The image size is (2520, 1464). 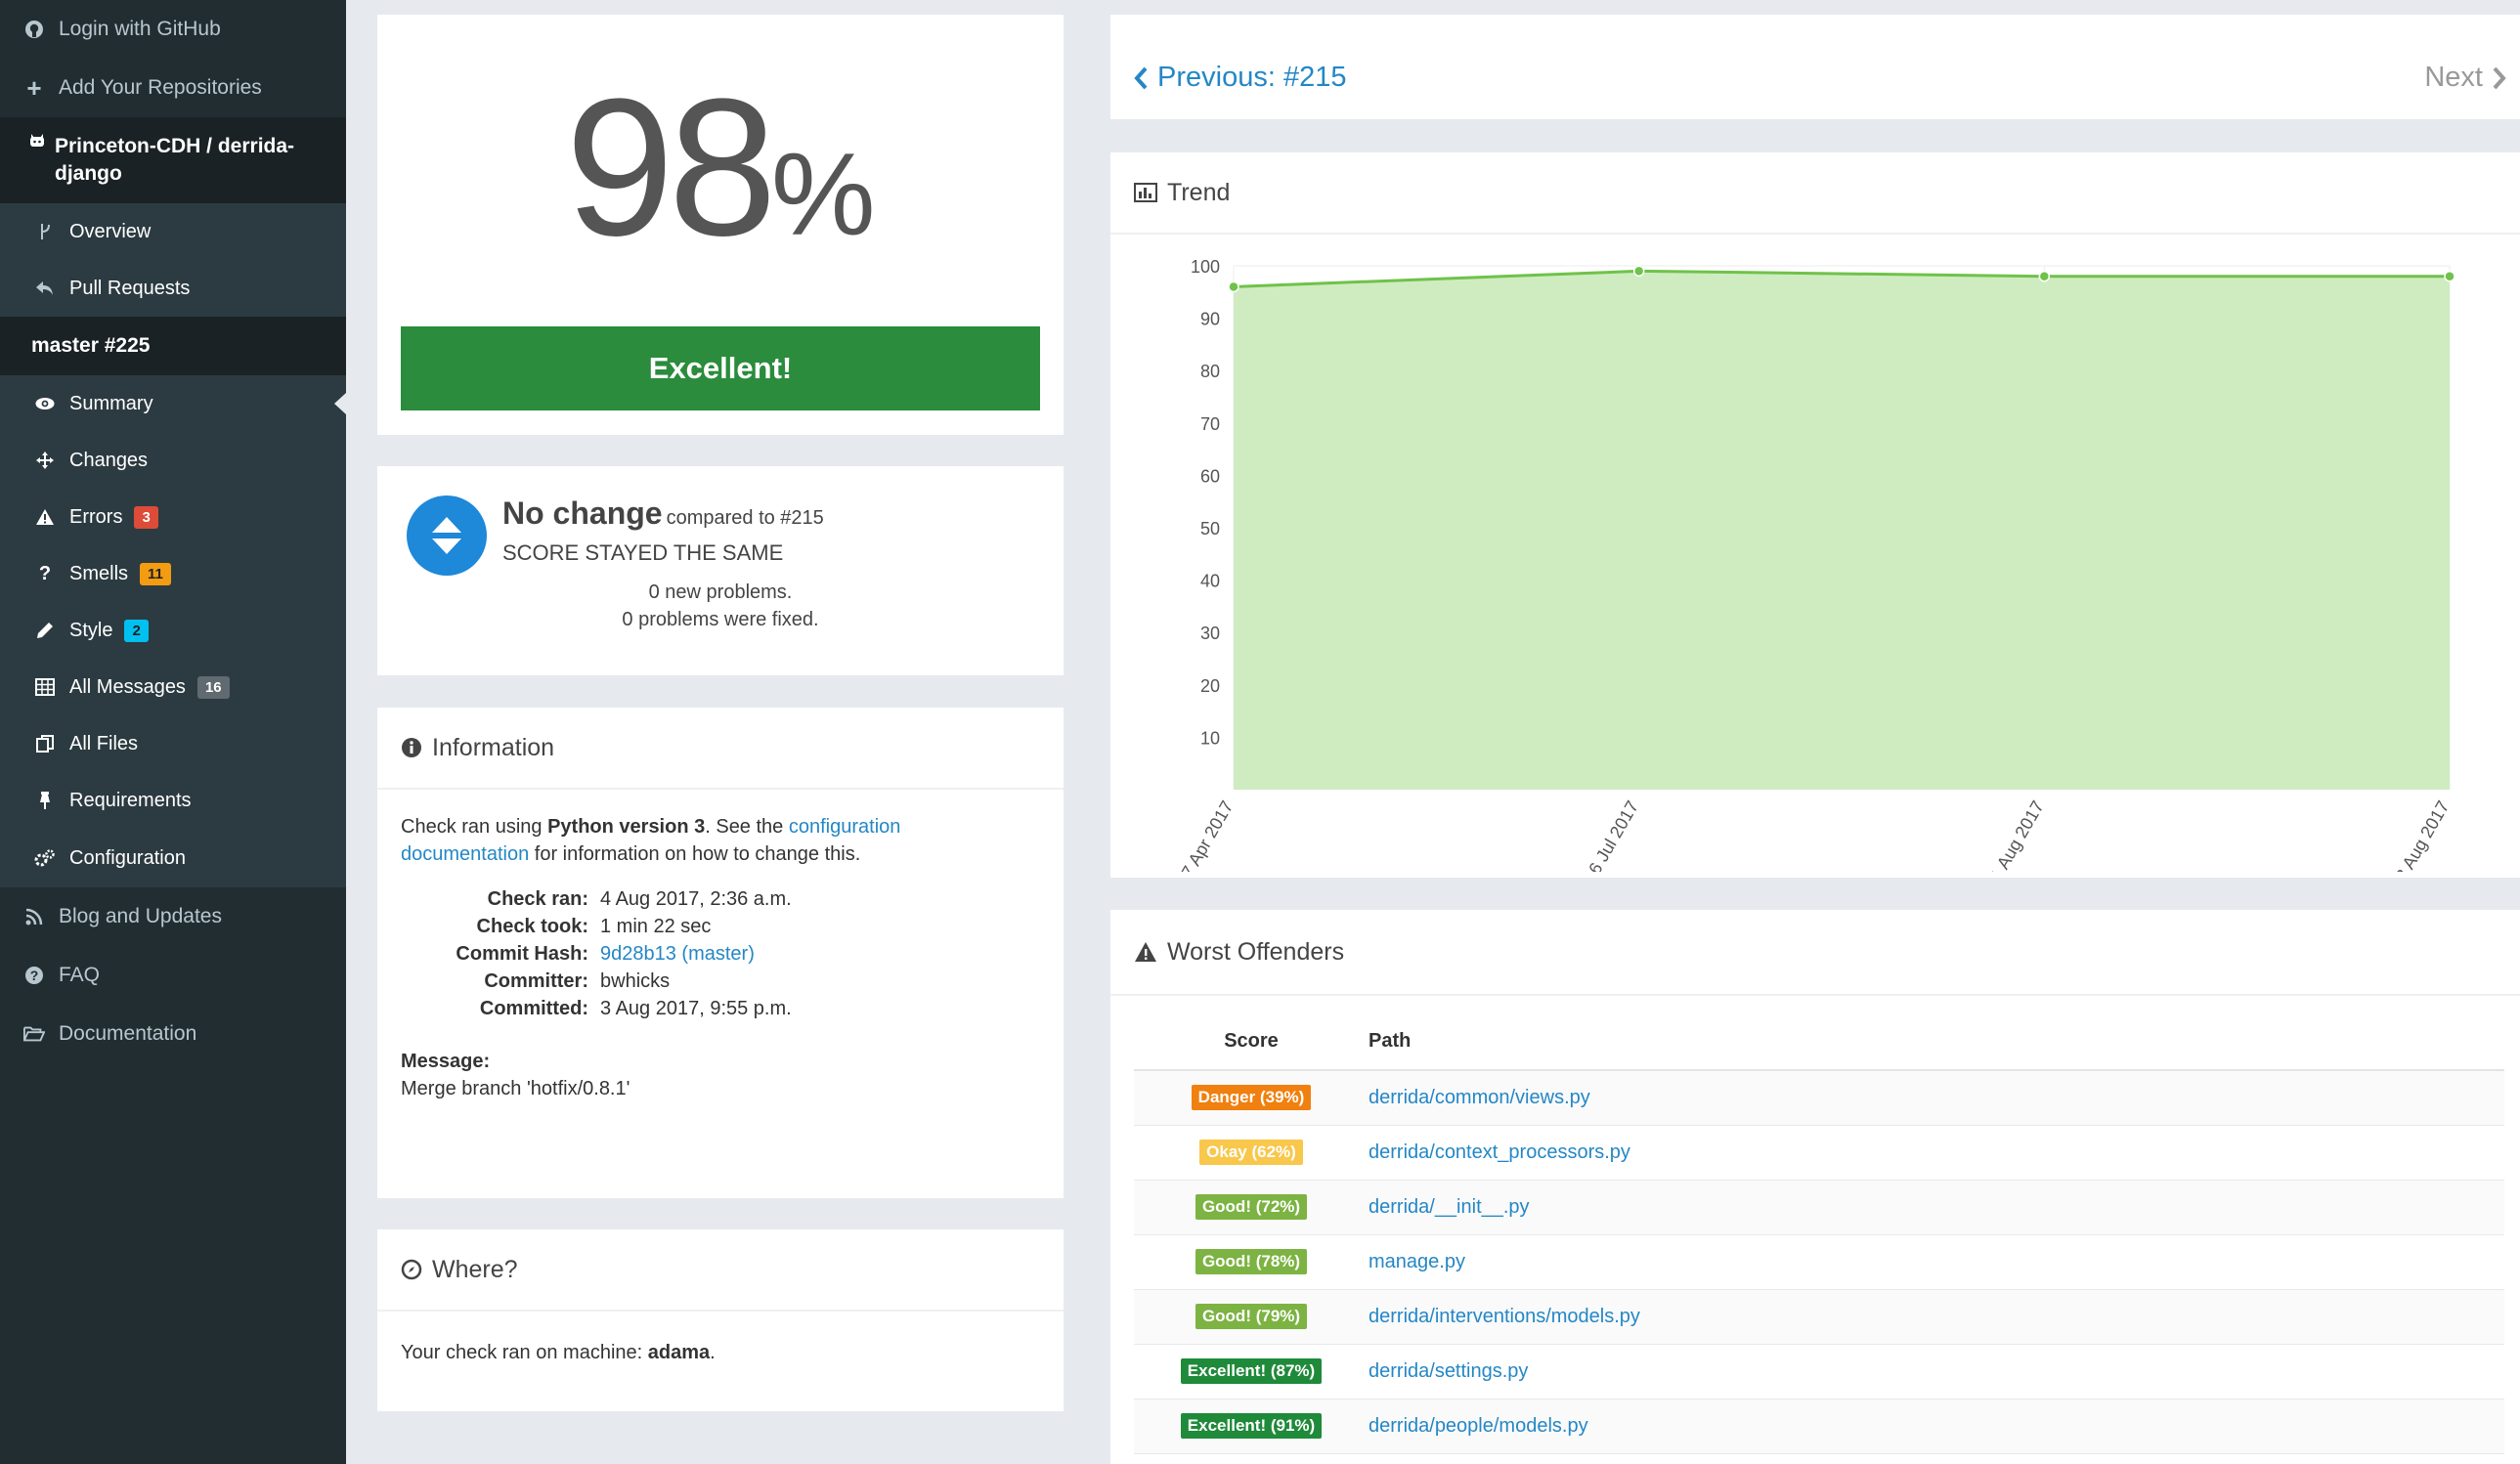 What do you see at coordinates (173, 346) in the screenshot?
I see `branch-link: master #225` at bounding box center [173, 346].